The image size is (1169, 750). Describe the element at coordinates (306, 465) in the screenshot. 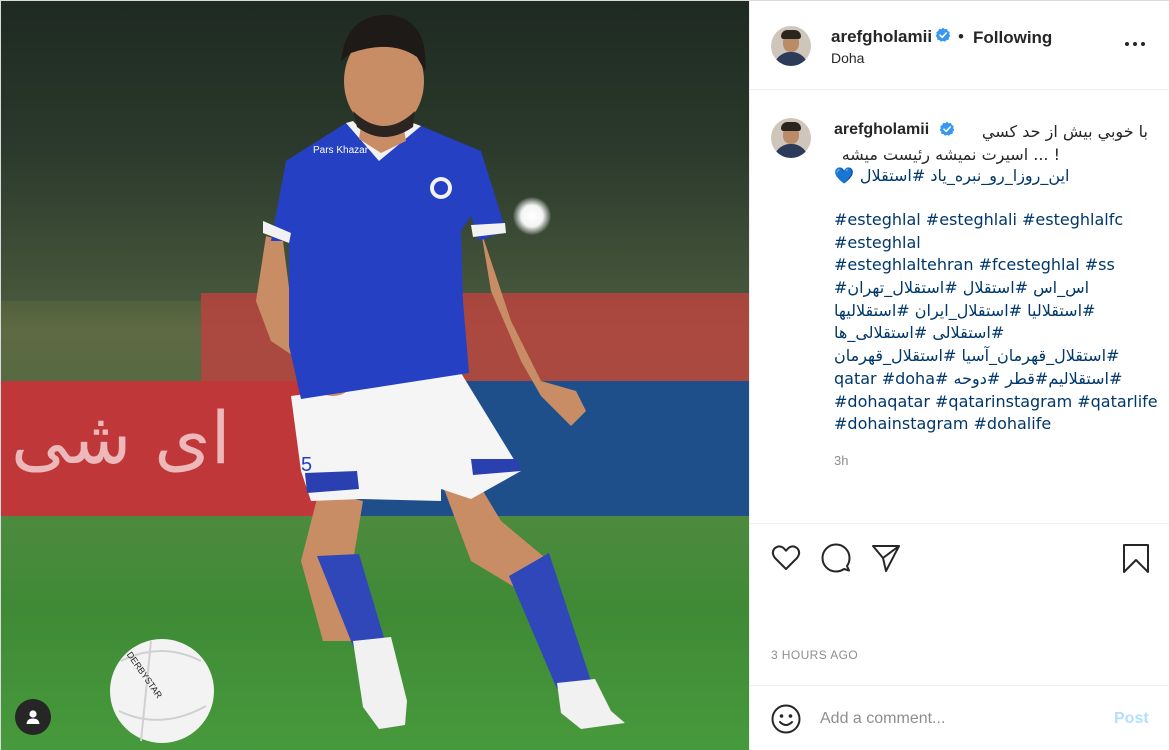

I see `shirt-number: 5` at that location.